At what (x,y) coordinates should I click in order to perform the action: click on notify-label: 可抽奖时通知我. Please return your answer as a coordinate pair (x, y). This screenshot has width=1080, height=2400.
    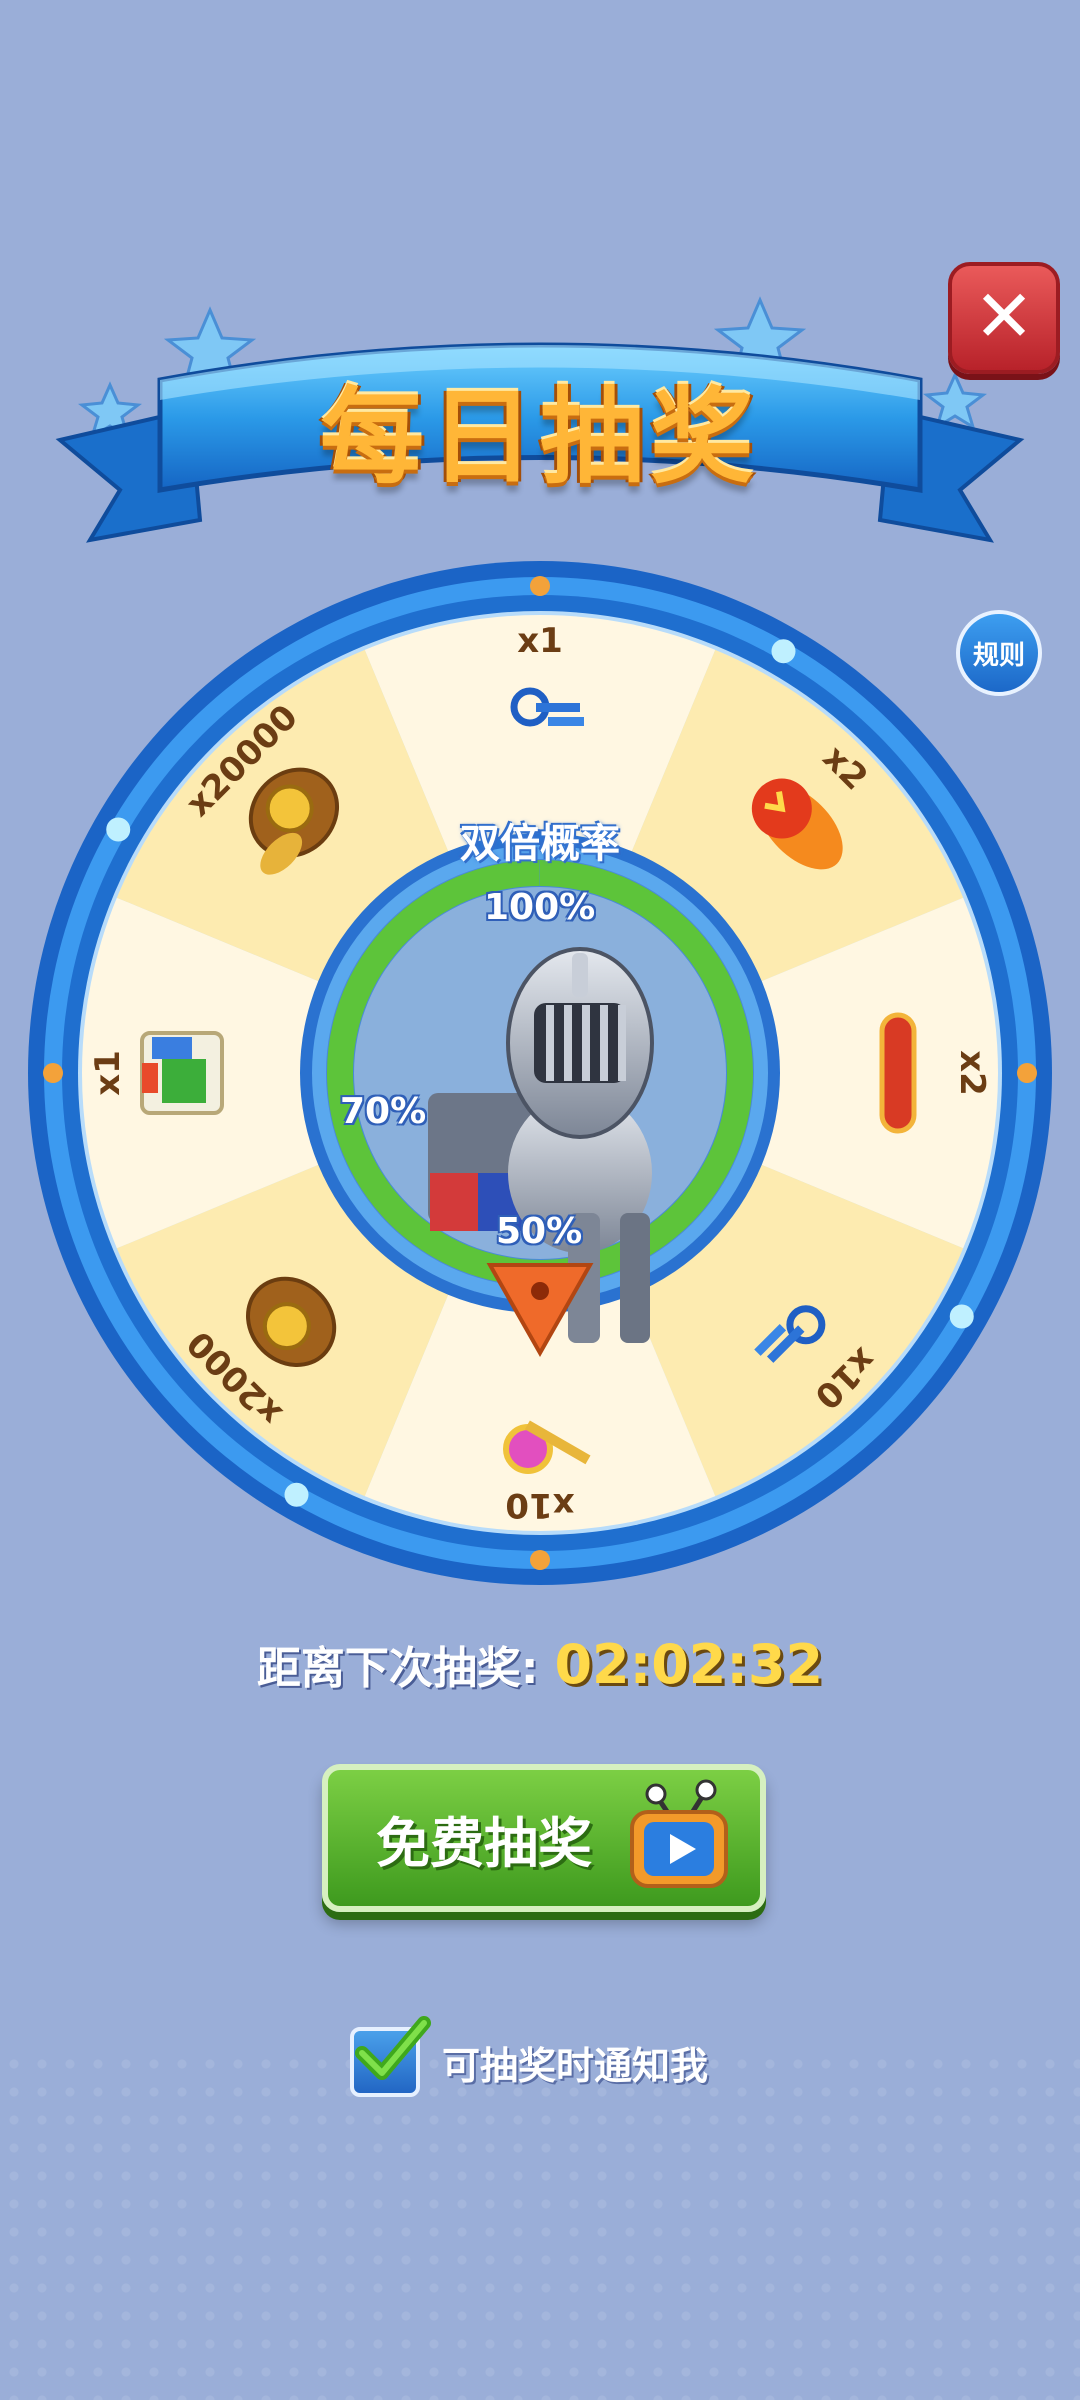
    Looking at the image, I should click on (575, 2065).